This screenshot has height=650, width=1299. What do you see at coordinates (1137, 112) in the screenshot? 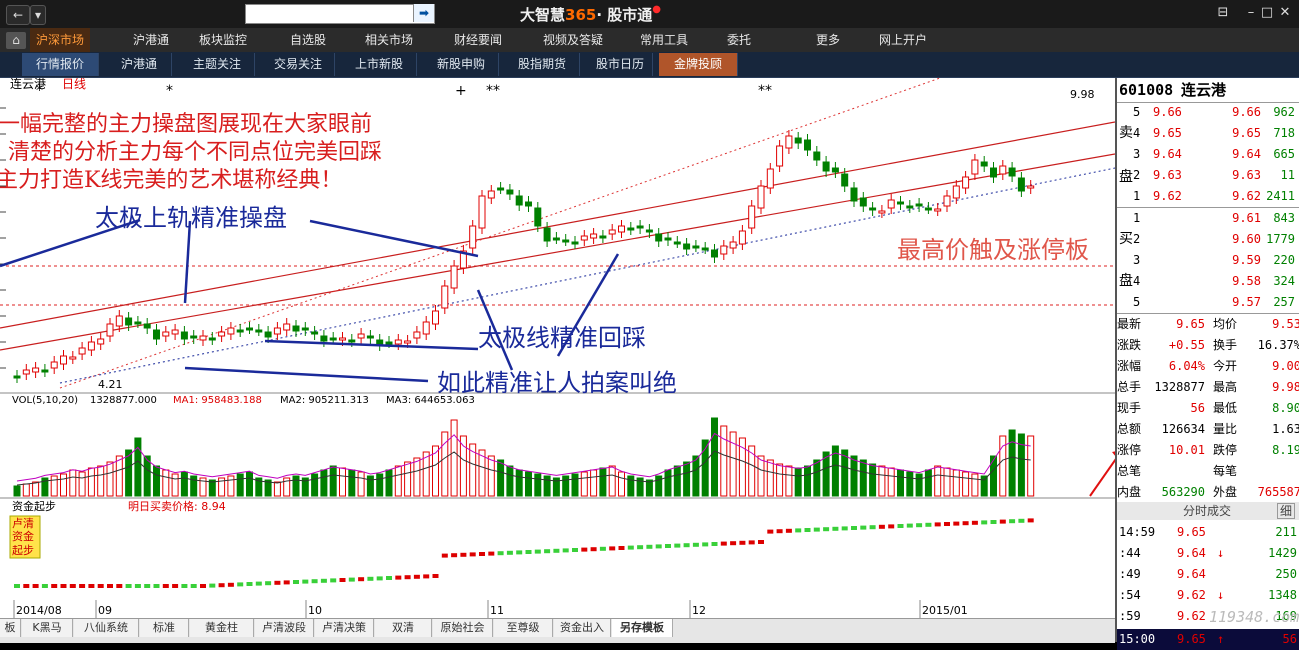
I see `sell-level: 5` at bounding box center [1137, 112].